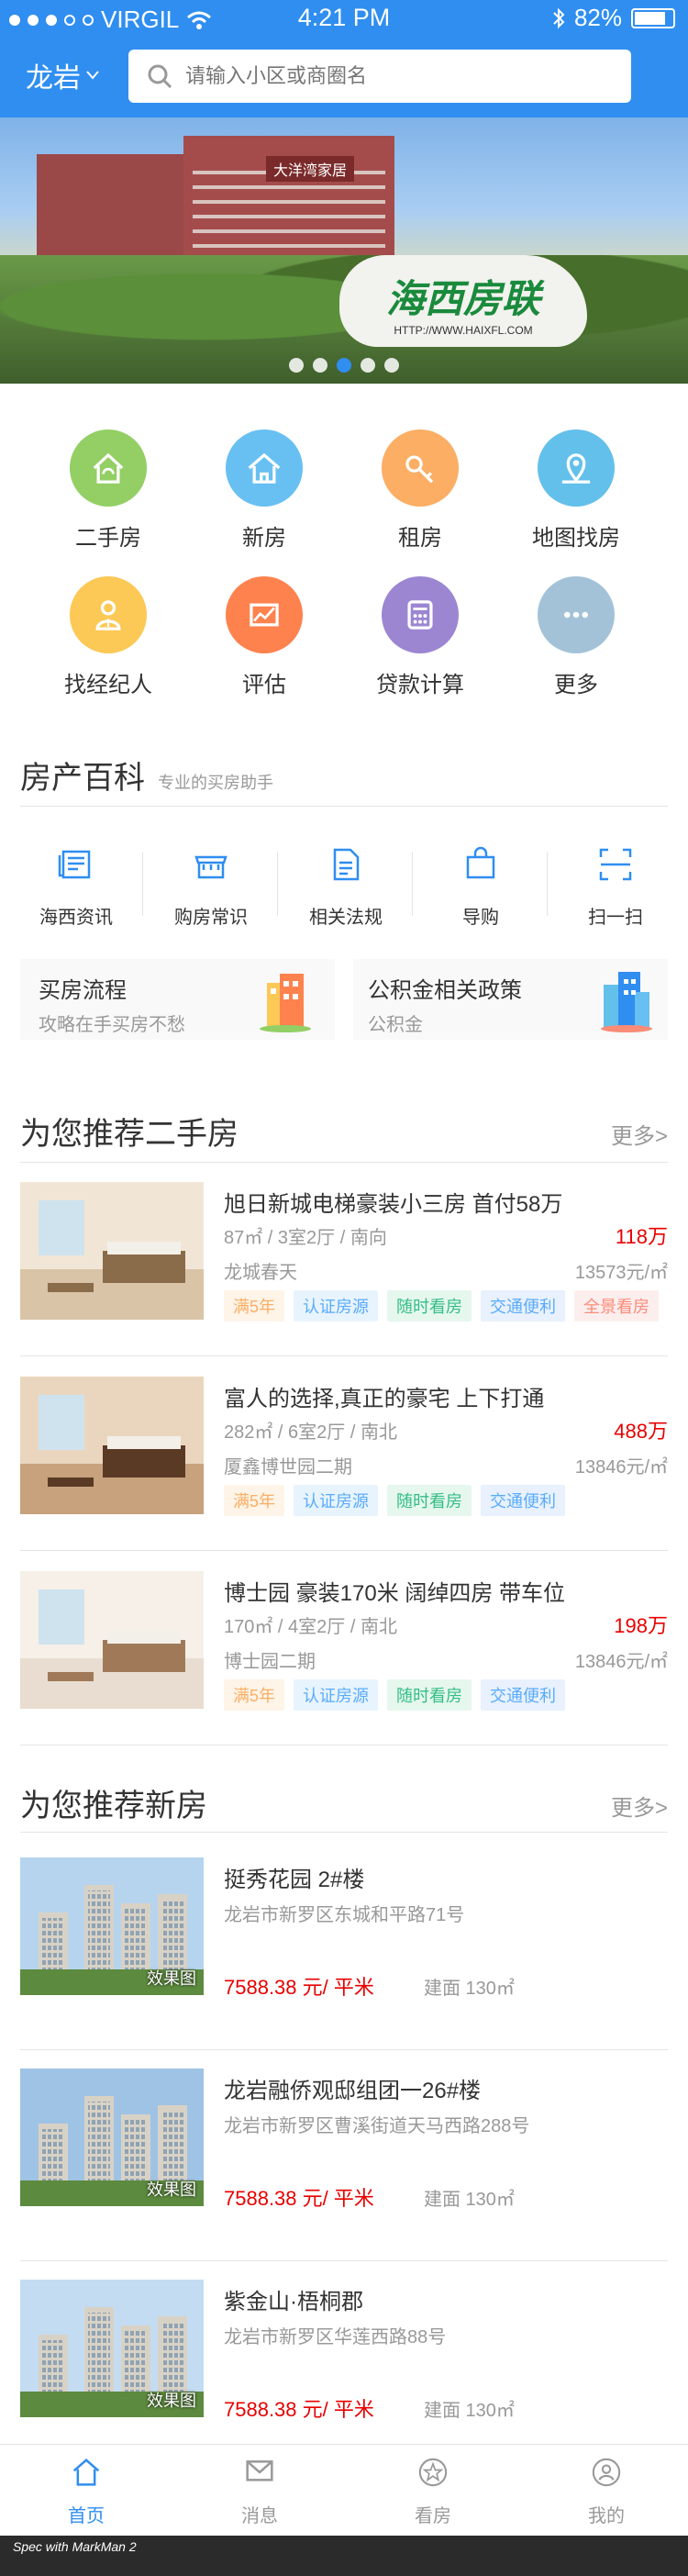 The height and width of the screenshot is (2576, 688). What do you see at coordinates (480, 866) in the screenshot?
I see `bag-icon` at bounding box center [480, 866].